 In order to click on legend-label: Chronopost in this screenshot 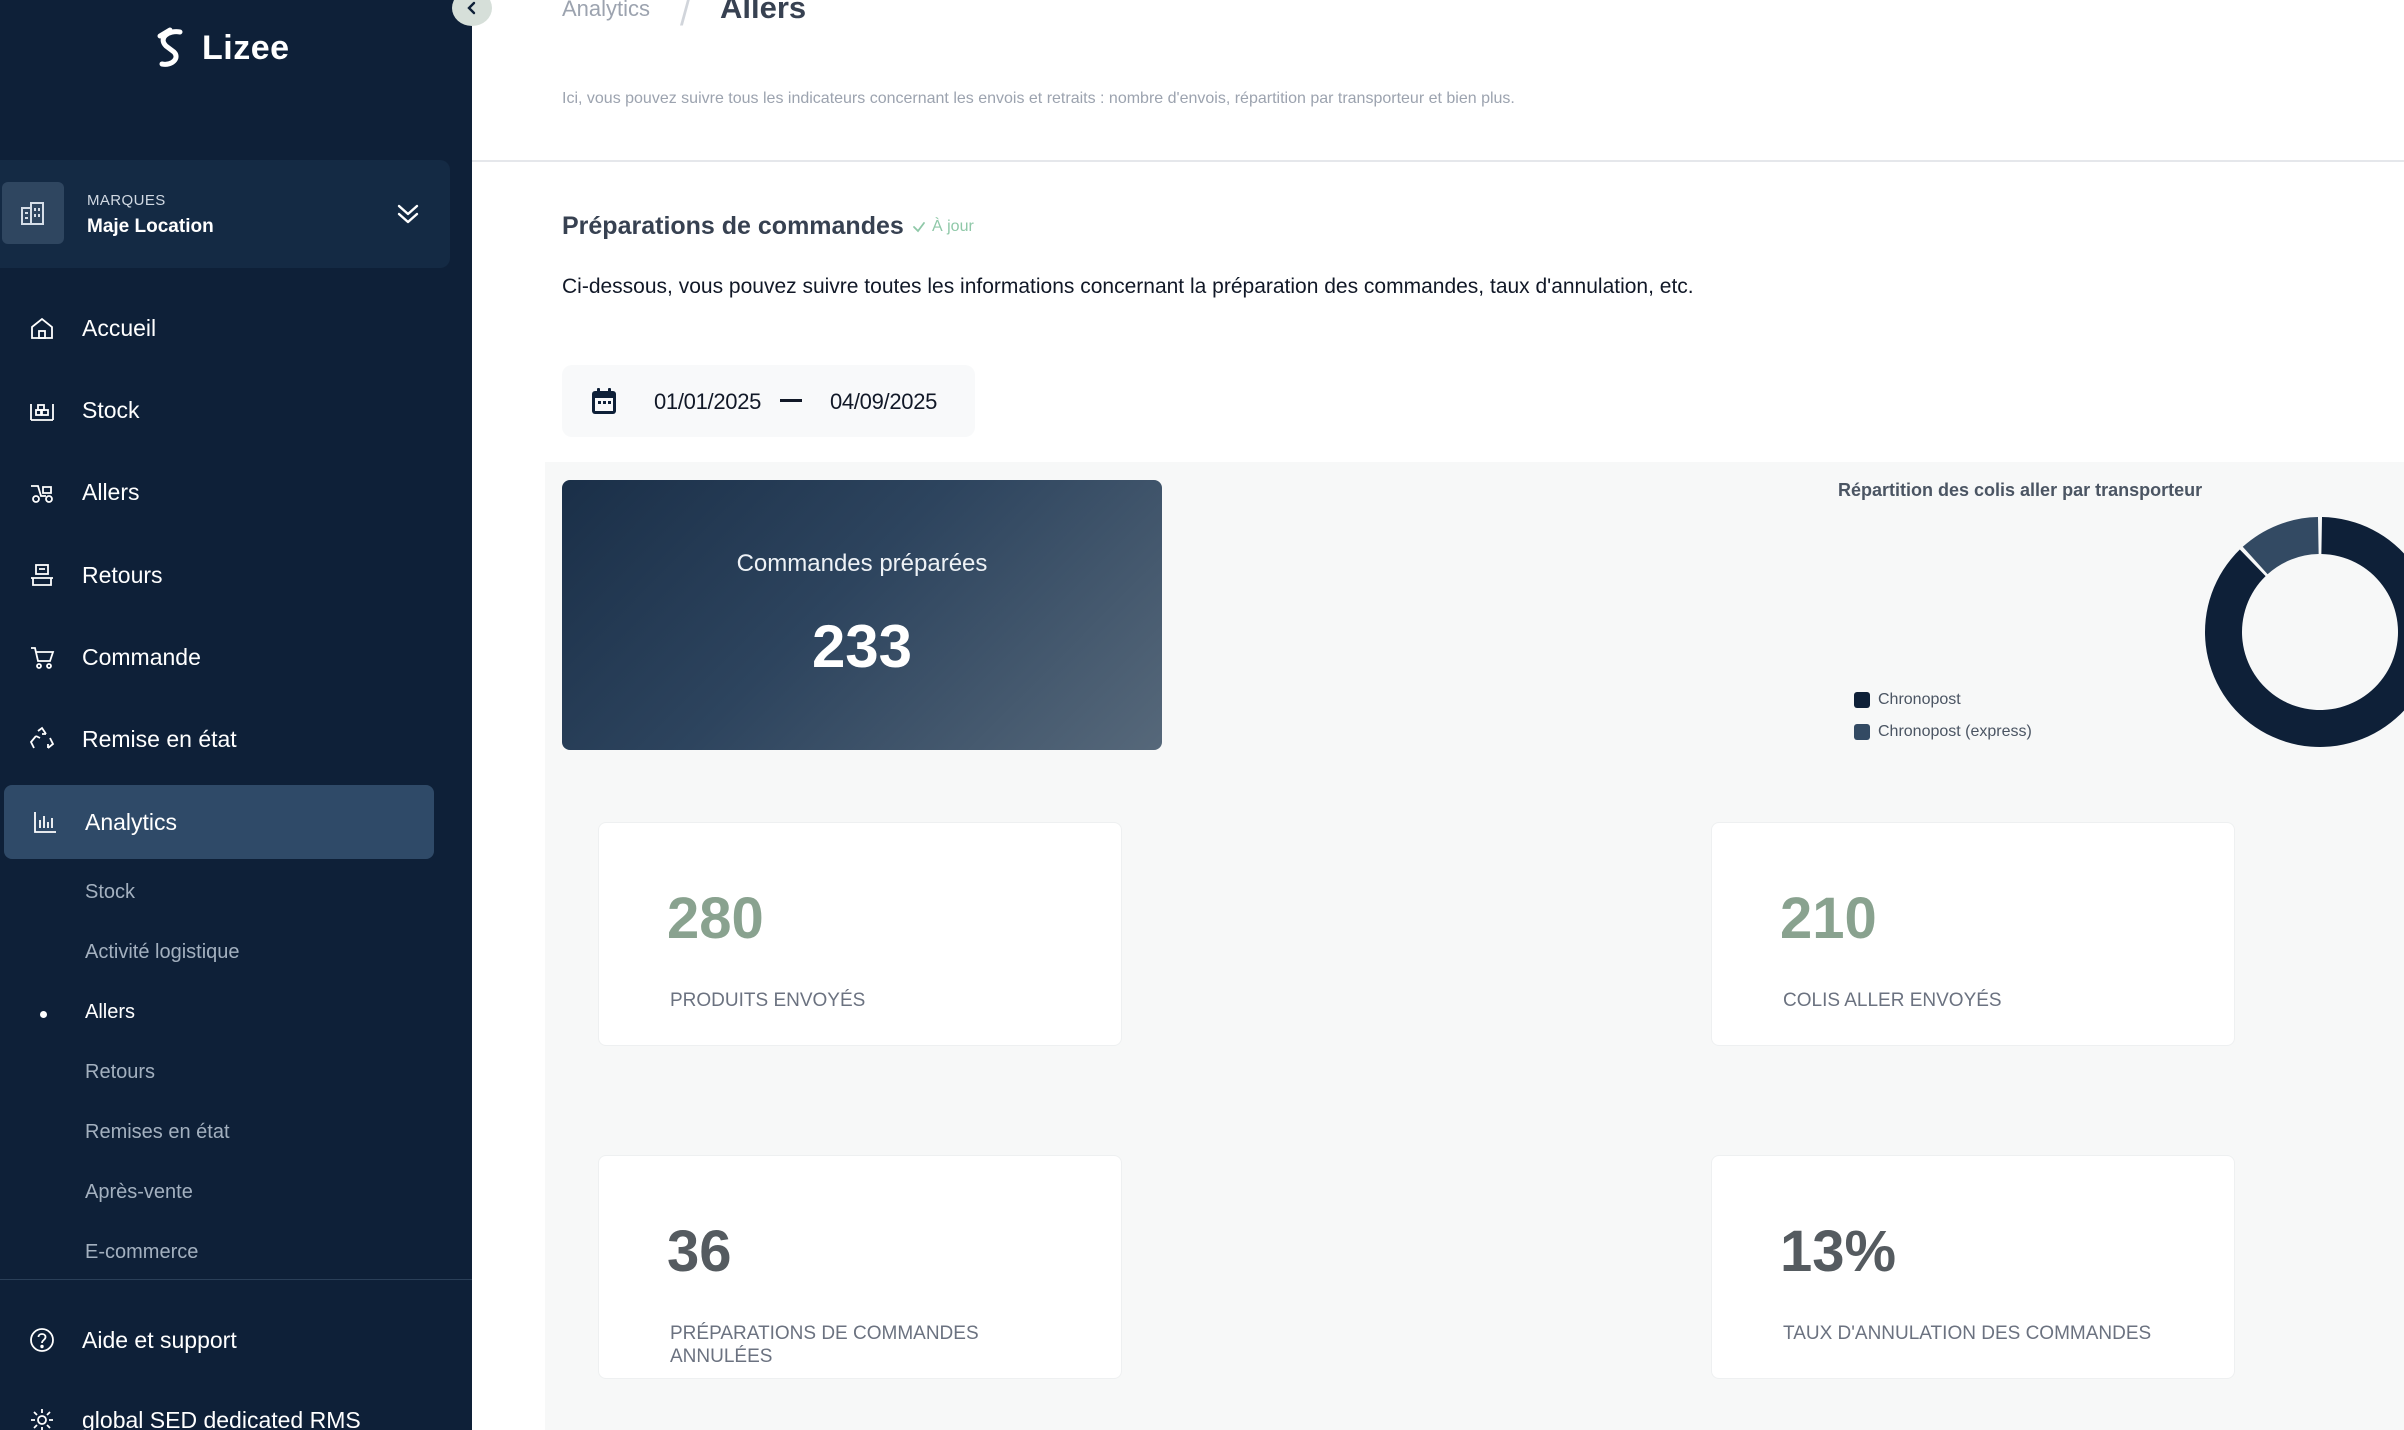, I will do `click(1919, 699)`.